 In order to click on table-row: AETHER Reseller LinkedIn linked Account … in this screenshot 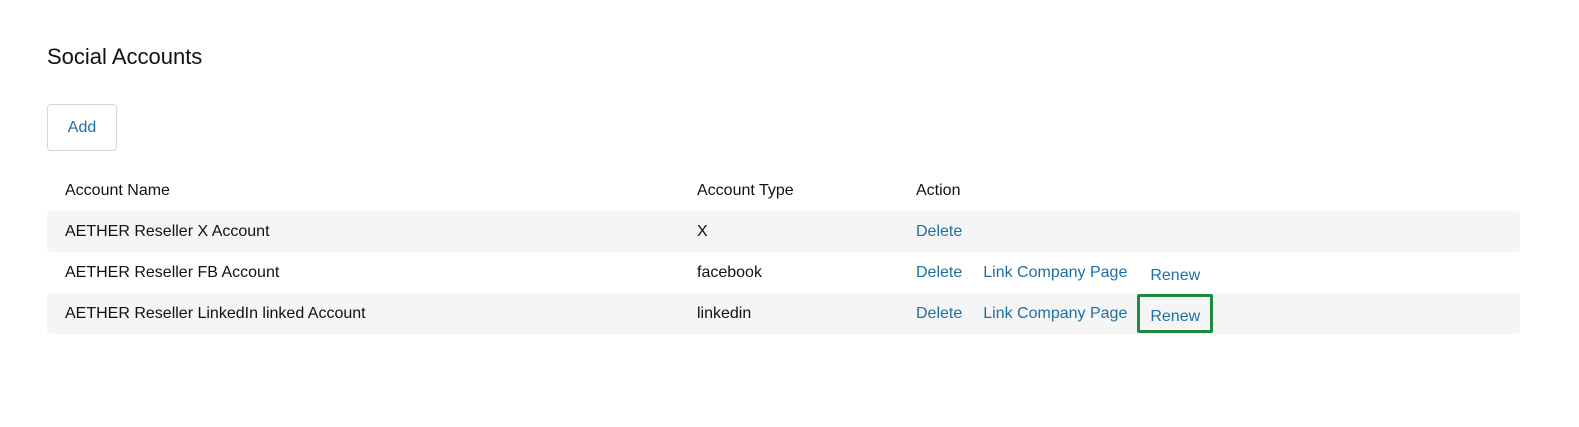, I will do `click(783, 313)`.